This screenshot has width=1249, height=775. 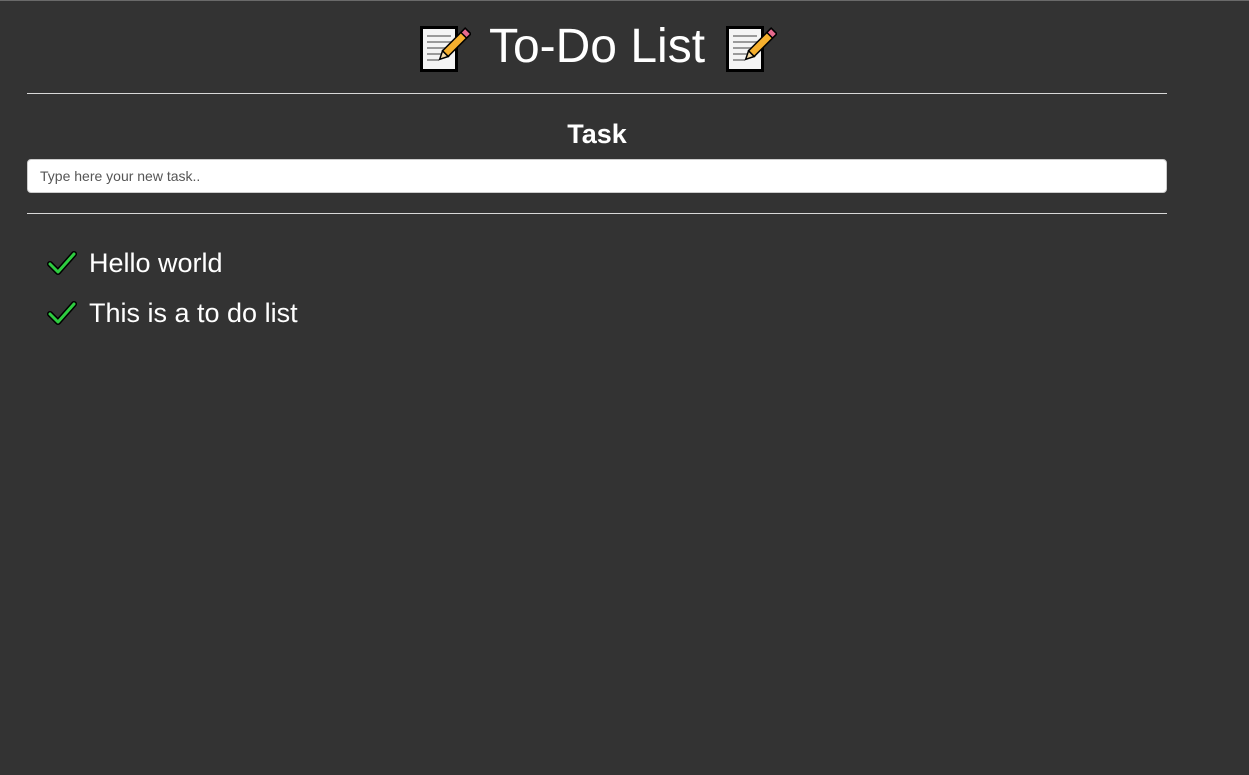 What do you see at coordinates (597, 134) in the screenshot?
I see `task-label: Task` at bounding box center [597, 134].